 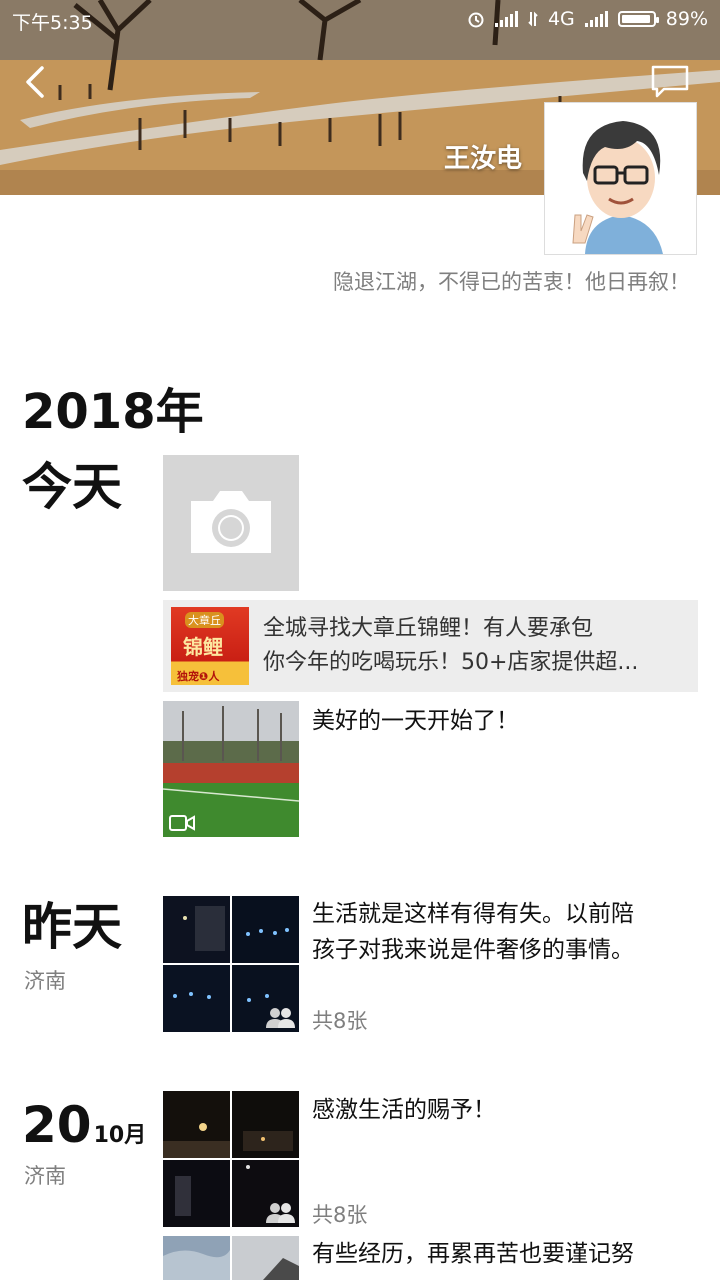 I want to click on back-button, so click(x=38, y=82).